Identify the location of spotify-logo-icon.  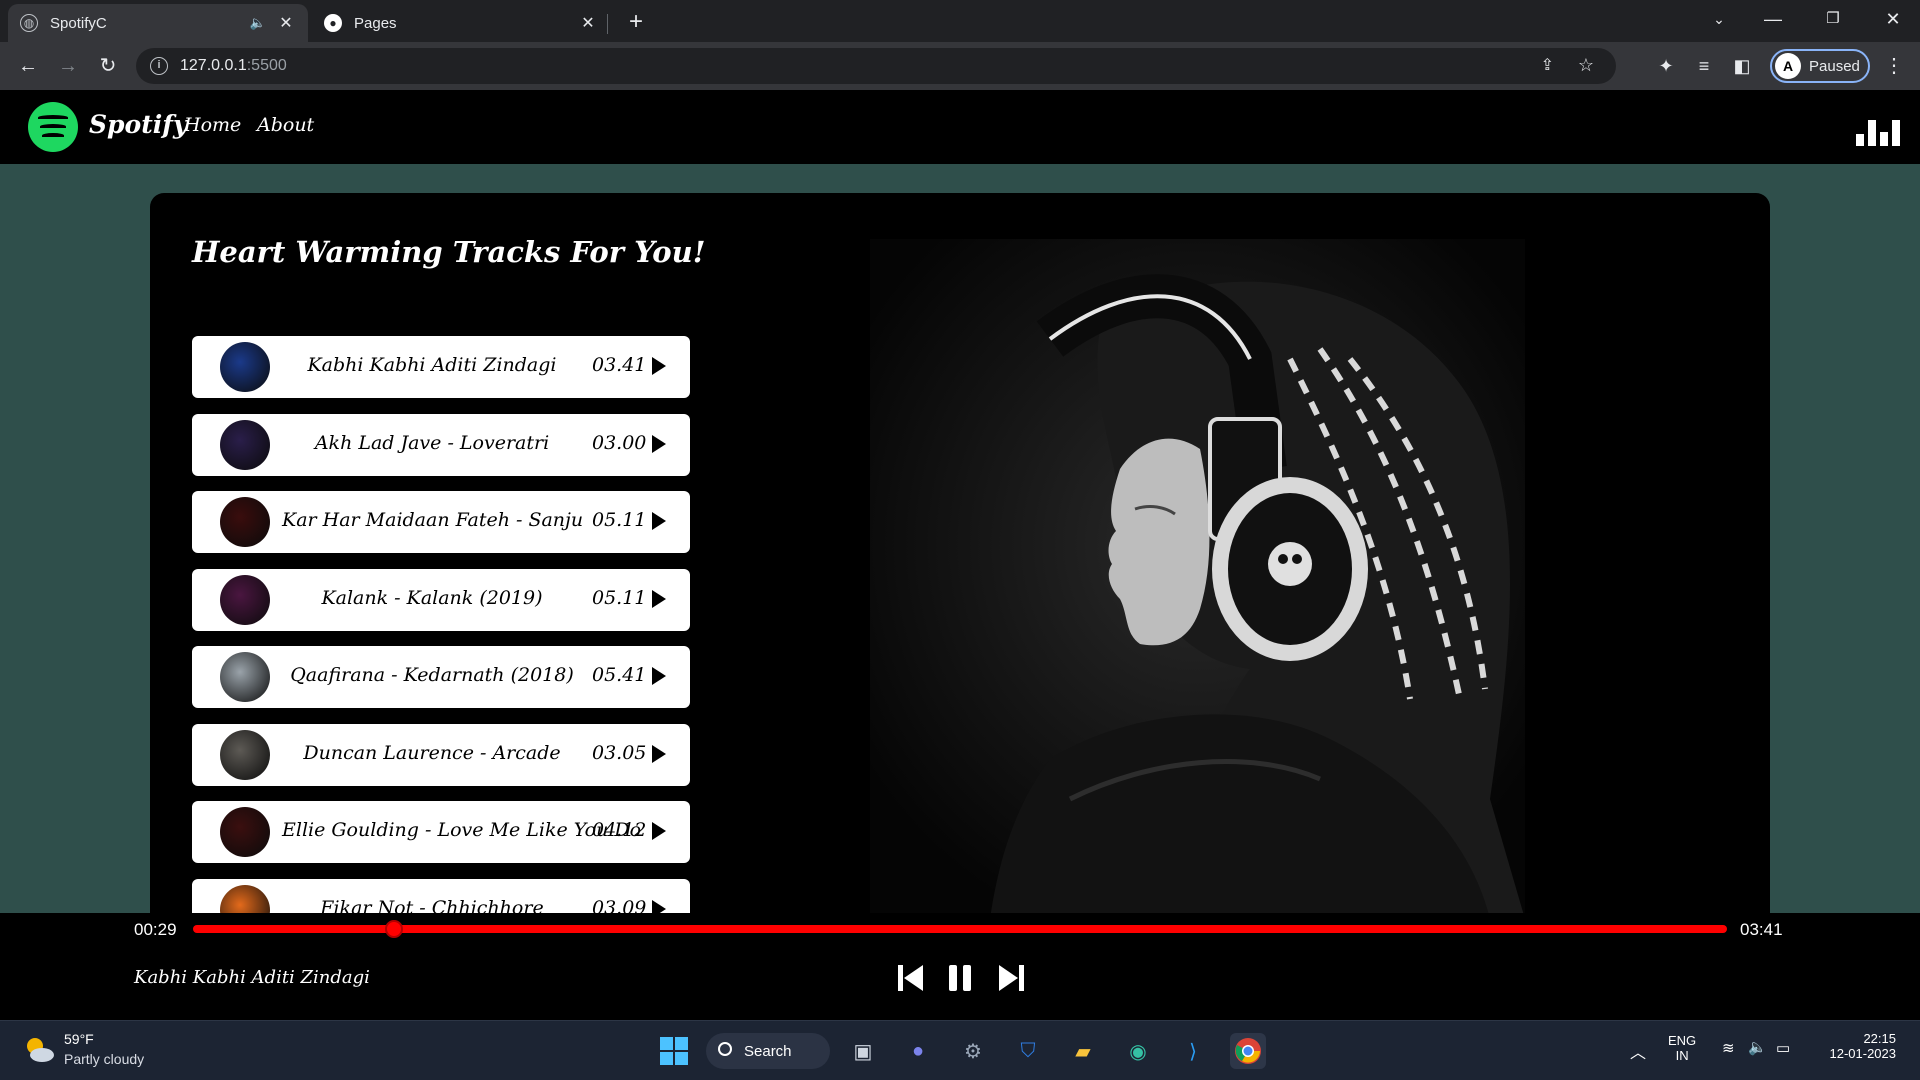
(53, 127).